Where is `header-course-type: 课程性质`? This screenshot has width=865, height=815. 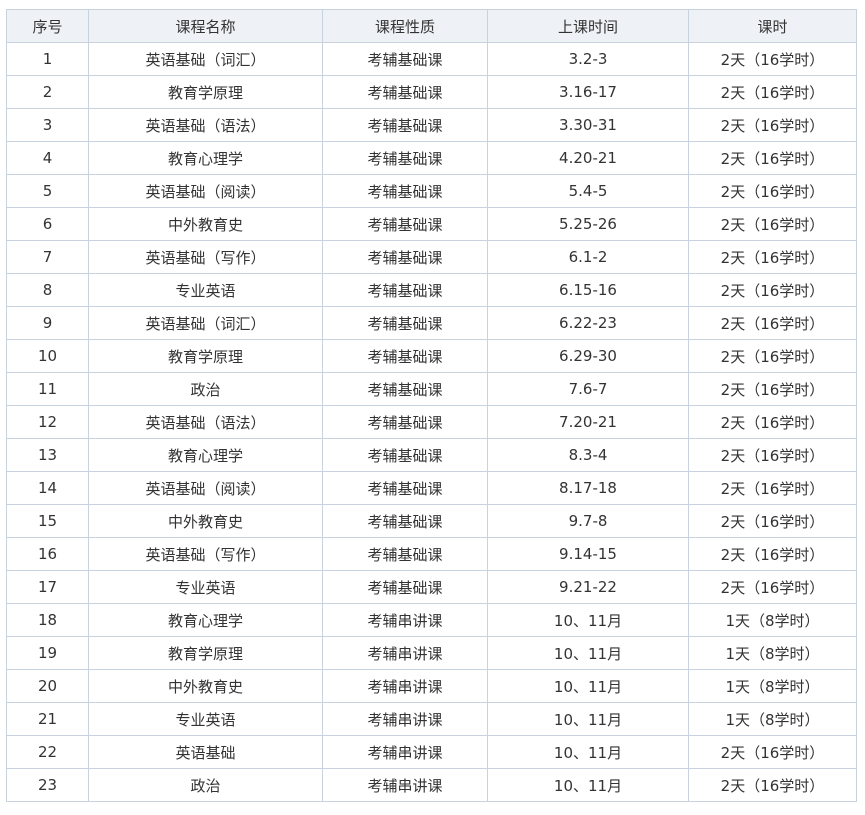
header-course-type: 课程性质 is located at coordinates (405, 26).